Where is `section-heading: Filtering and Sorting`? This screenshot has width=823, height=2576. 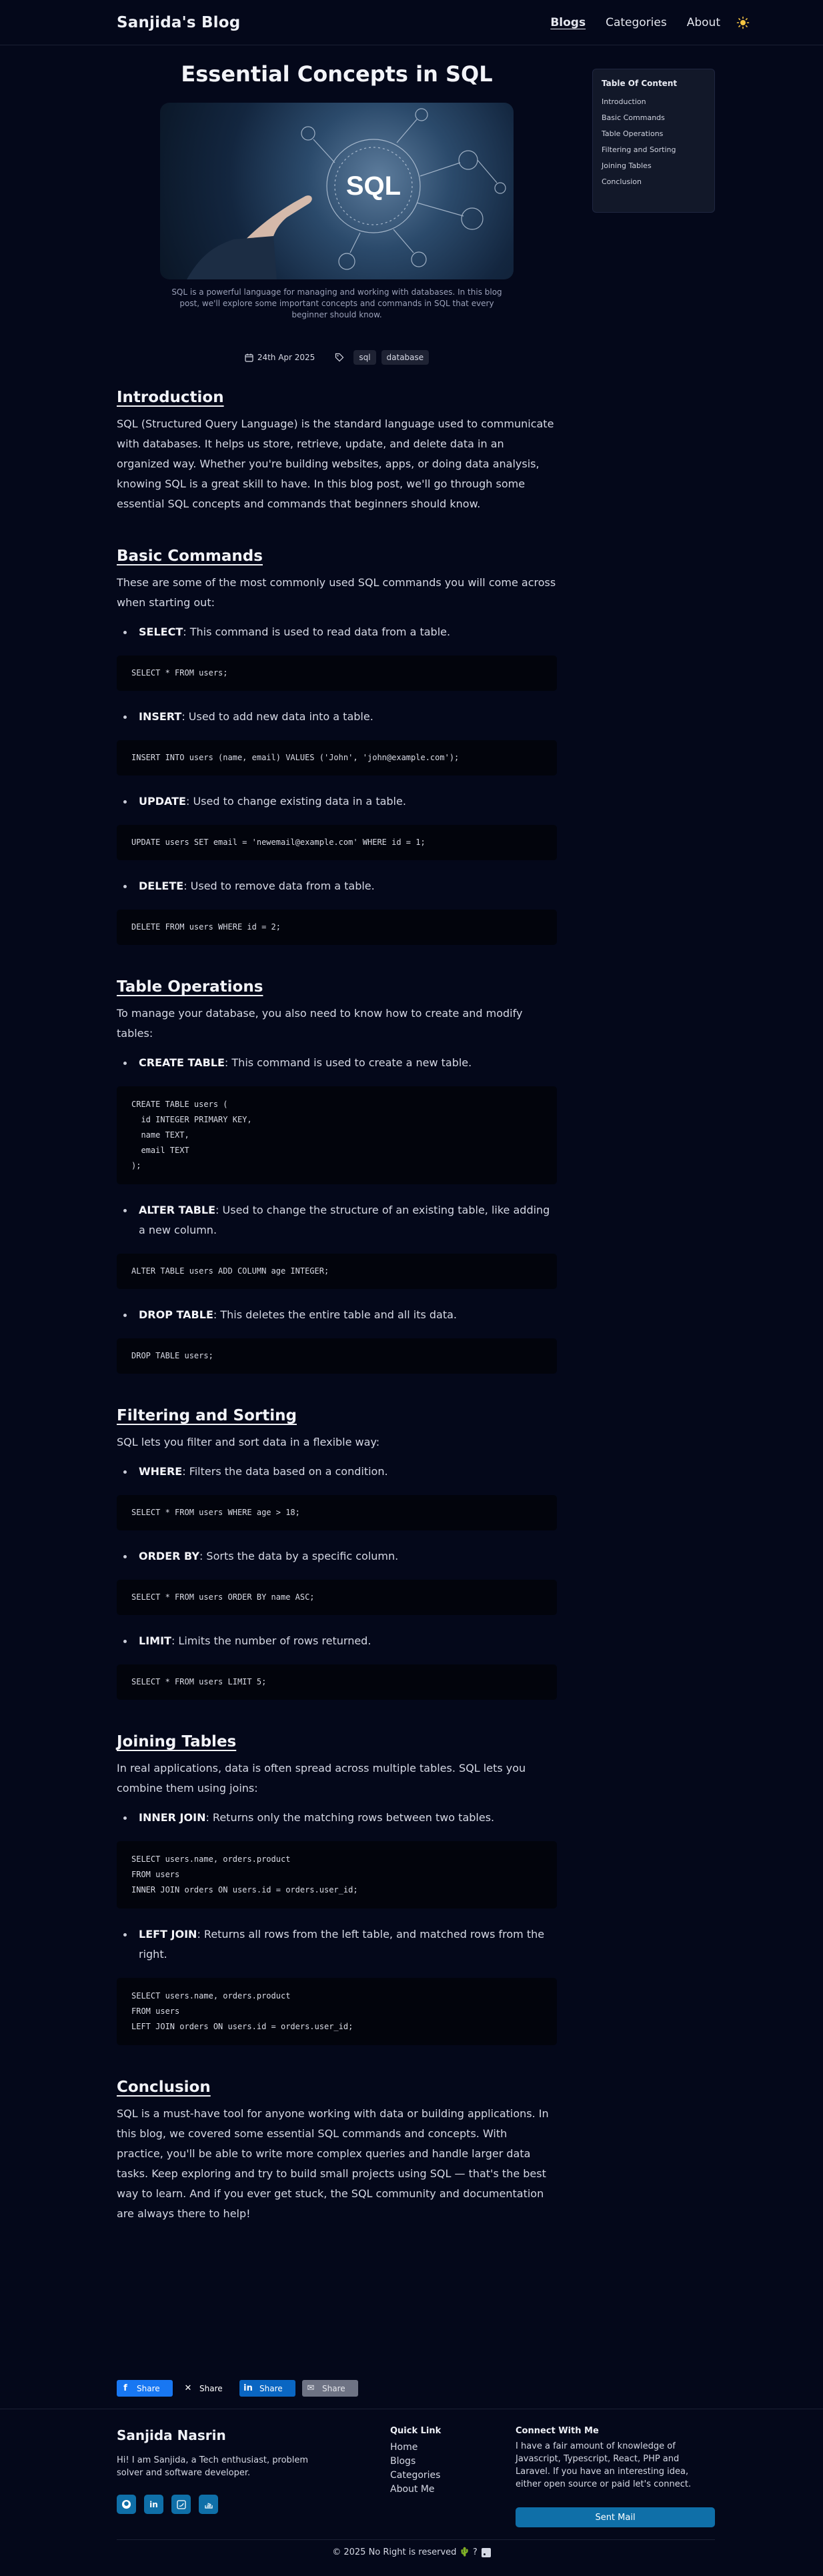
section-heading: Filtering and Sorting is located at coordinates (207, 1415).